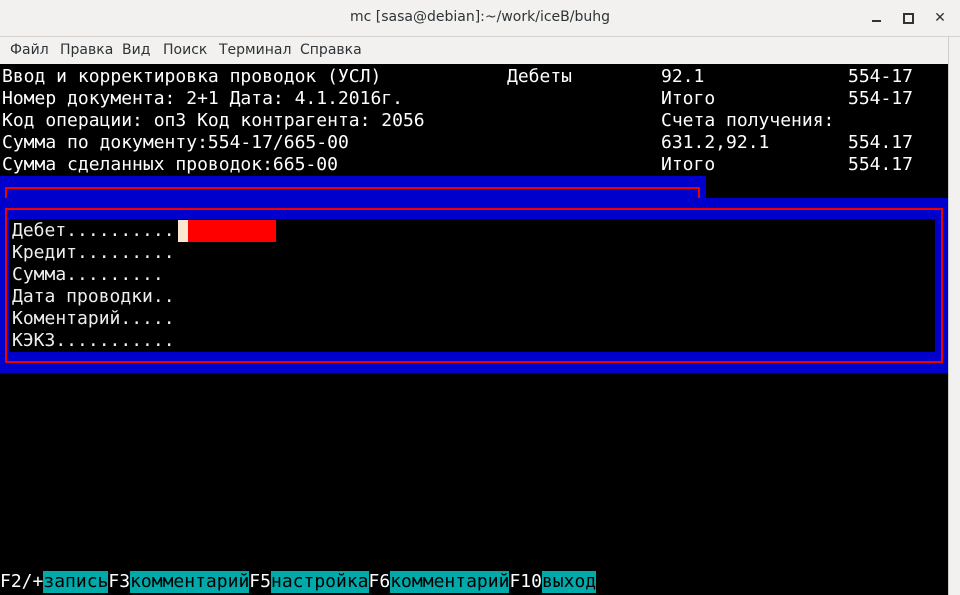 The image size is (960, 595). What do you see at coordinates (170, 164) in the screenshot?
I see `header-made-entries: Сумма сделанных проводок:665-00` at bounding box center [170, 164].